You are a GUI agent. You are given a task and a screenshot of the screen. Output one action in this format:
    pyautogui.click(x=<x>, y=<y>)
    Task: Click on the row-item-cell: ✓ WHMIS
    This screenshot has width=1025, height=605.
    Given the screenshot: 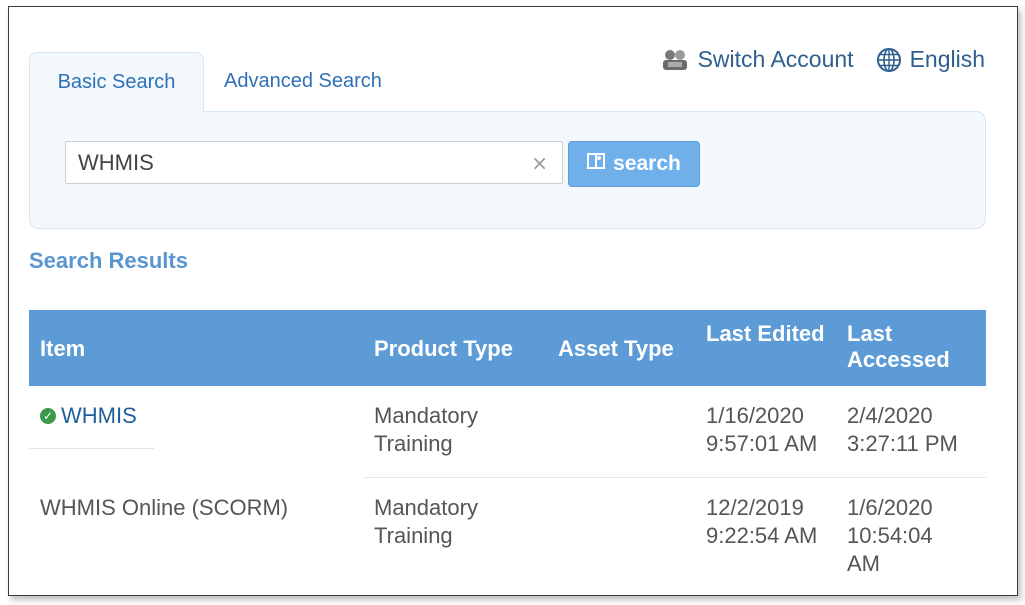 What is the action you would take?
    pyautogui.click(x=88, y=416)
    